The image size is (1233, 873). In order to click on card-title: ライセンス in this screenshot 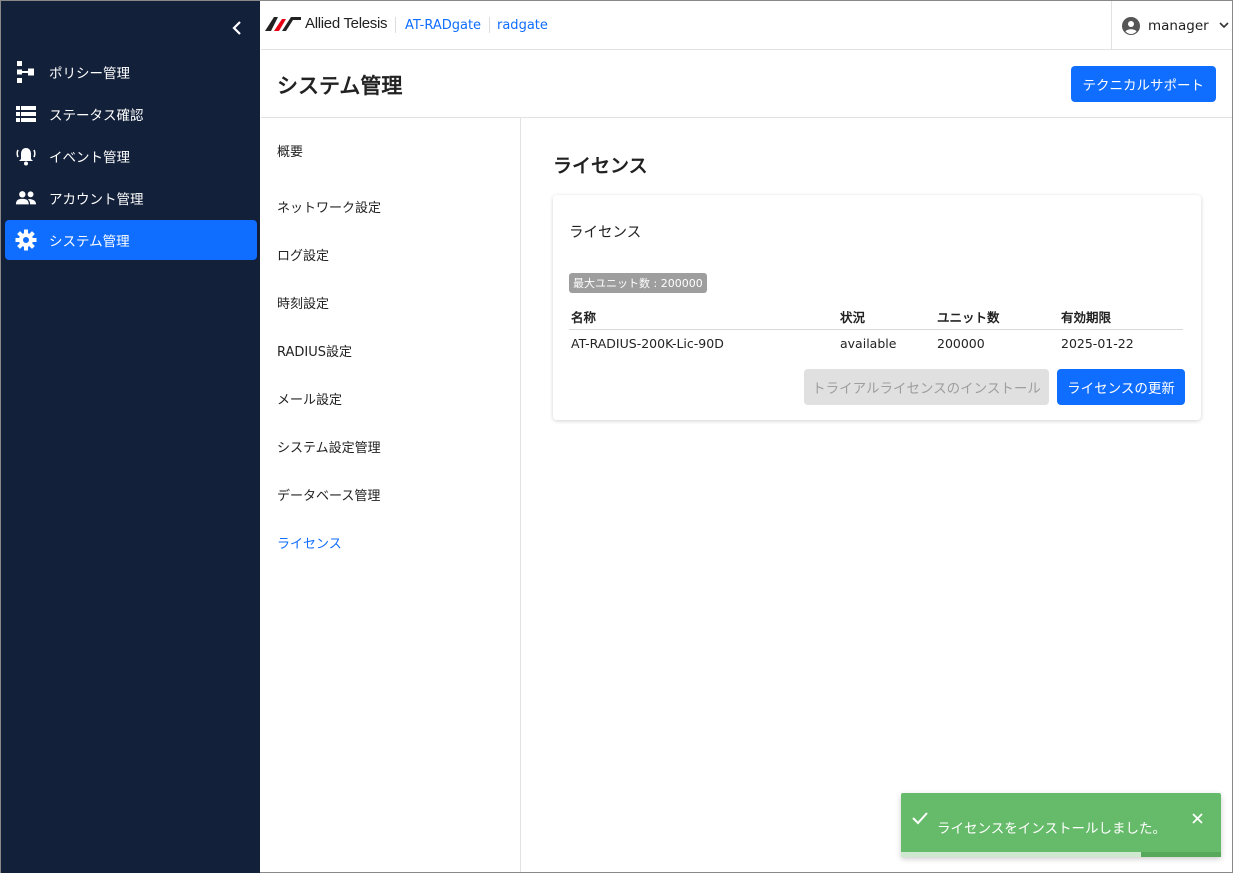, I will do `click(605, 233)`.